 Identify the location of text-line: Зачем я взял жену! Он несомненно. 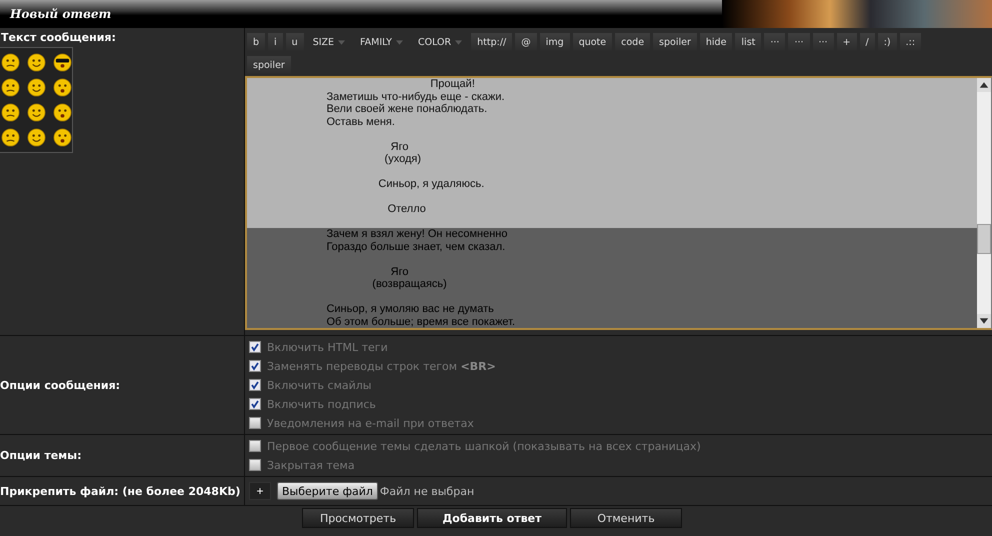
(416, 234).